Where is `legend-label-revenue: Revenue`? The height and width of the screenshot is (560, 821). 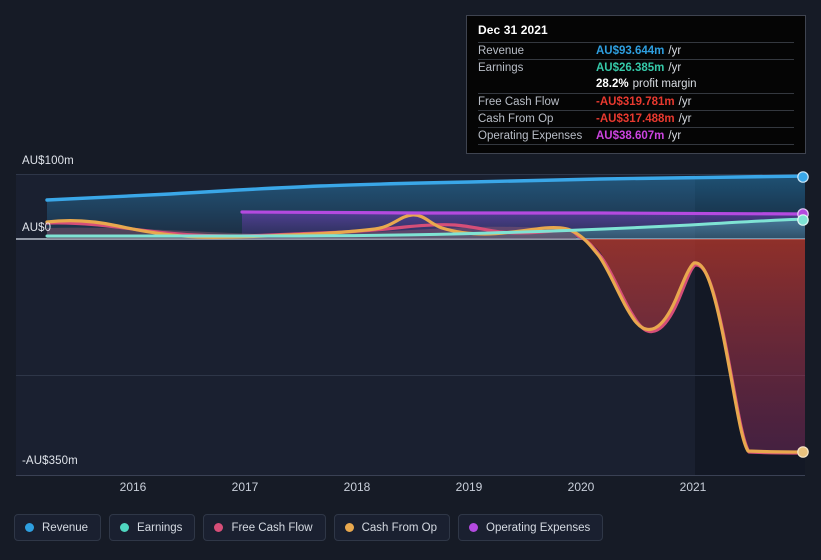 legend-label-revenue: Revenue is located at coordinates (65, 527).